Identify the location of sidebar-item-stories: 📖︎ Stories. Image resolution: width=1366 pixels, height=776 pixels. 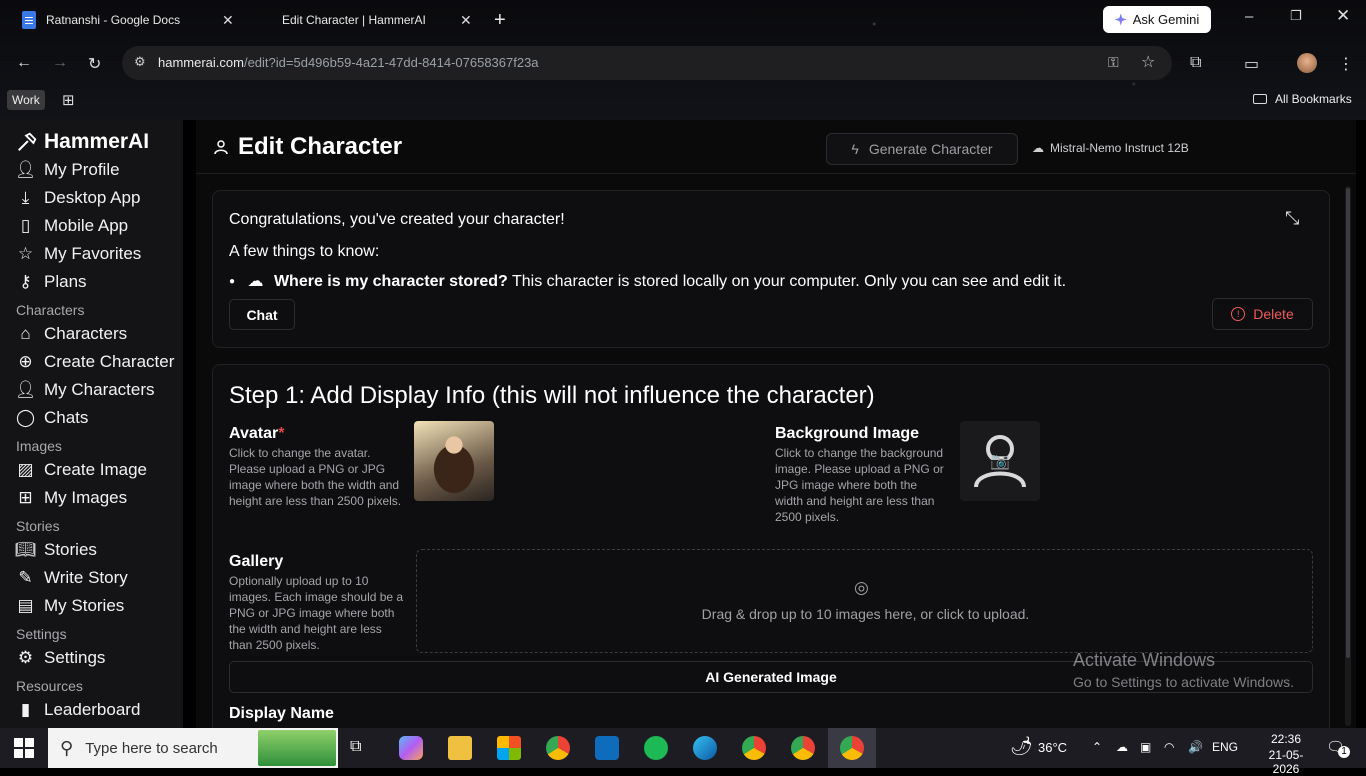
(56, 550).